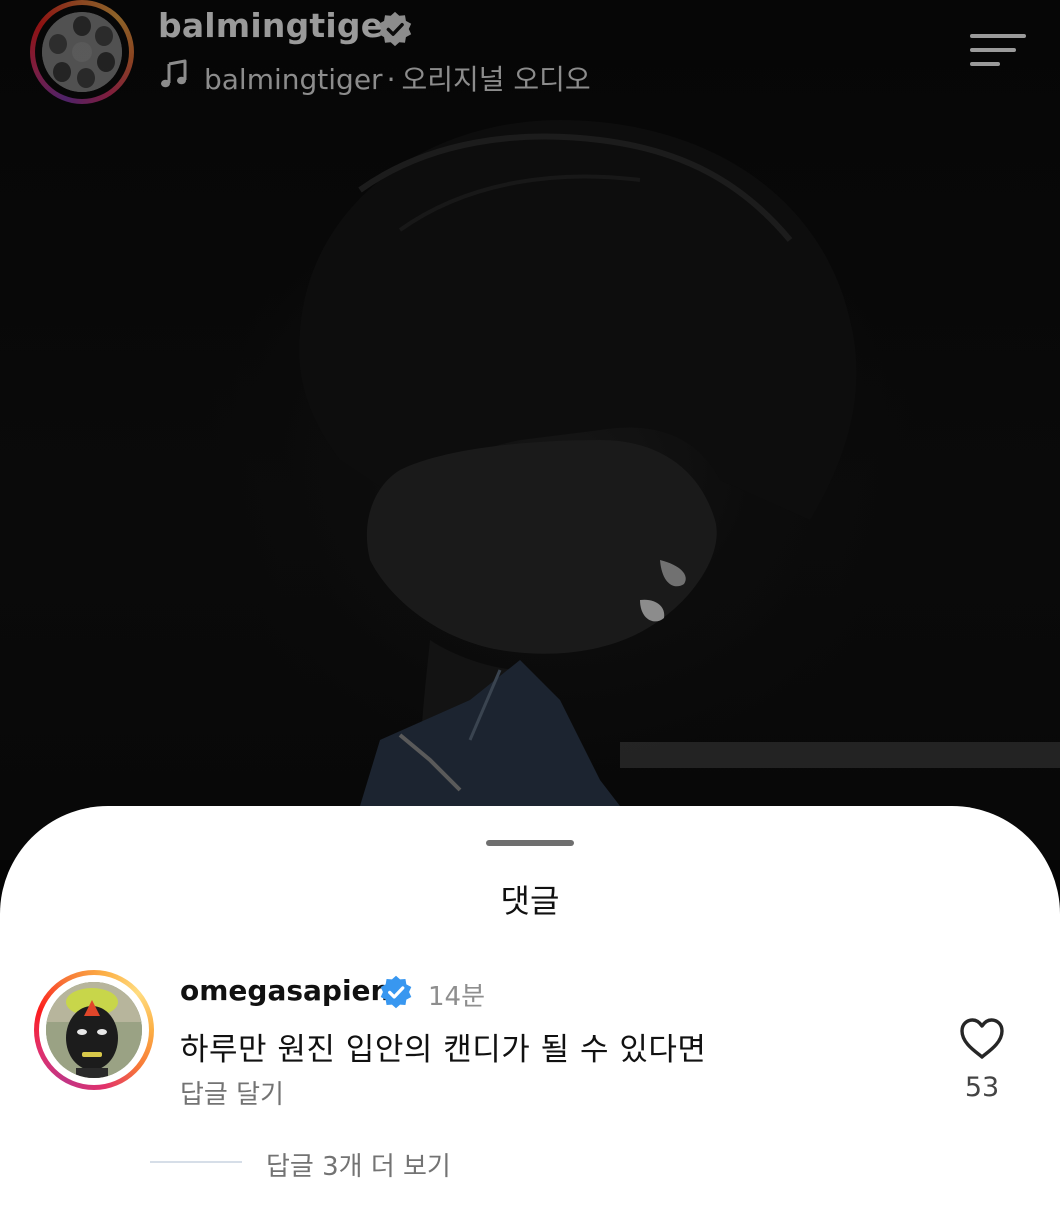 This screenshot has height=1226, width=1060. Describe the element at coordinates (196, 1162) in the screenshot. I see `replies-divider` at that location.